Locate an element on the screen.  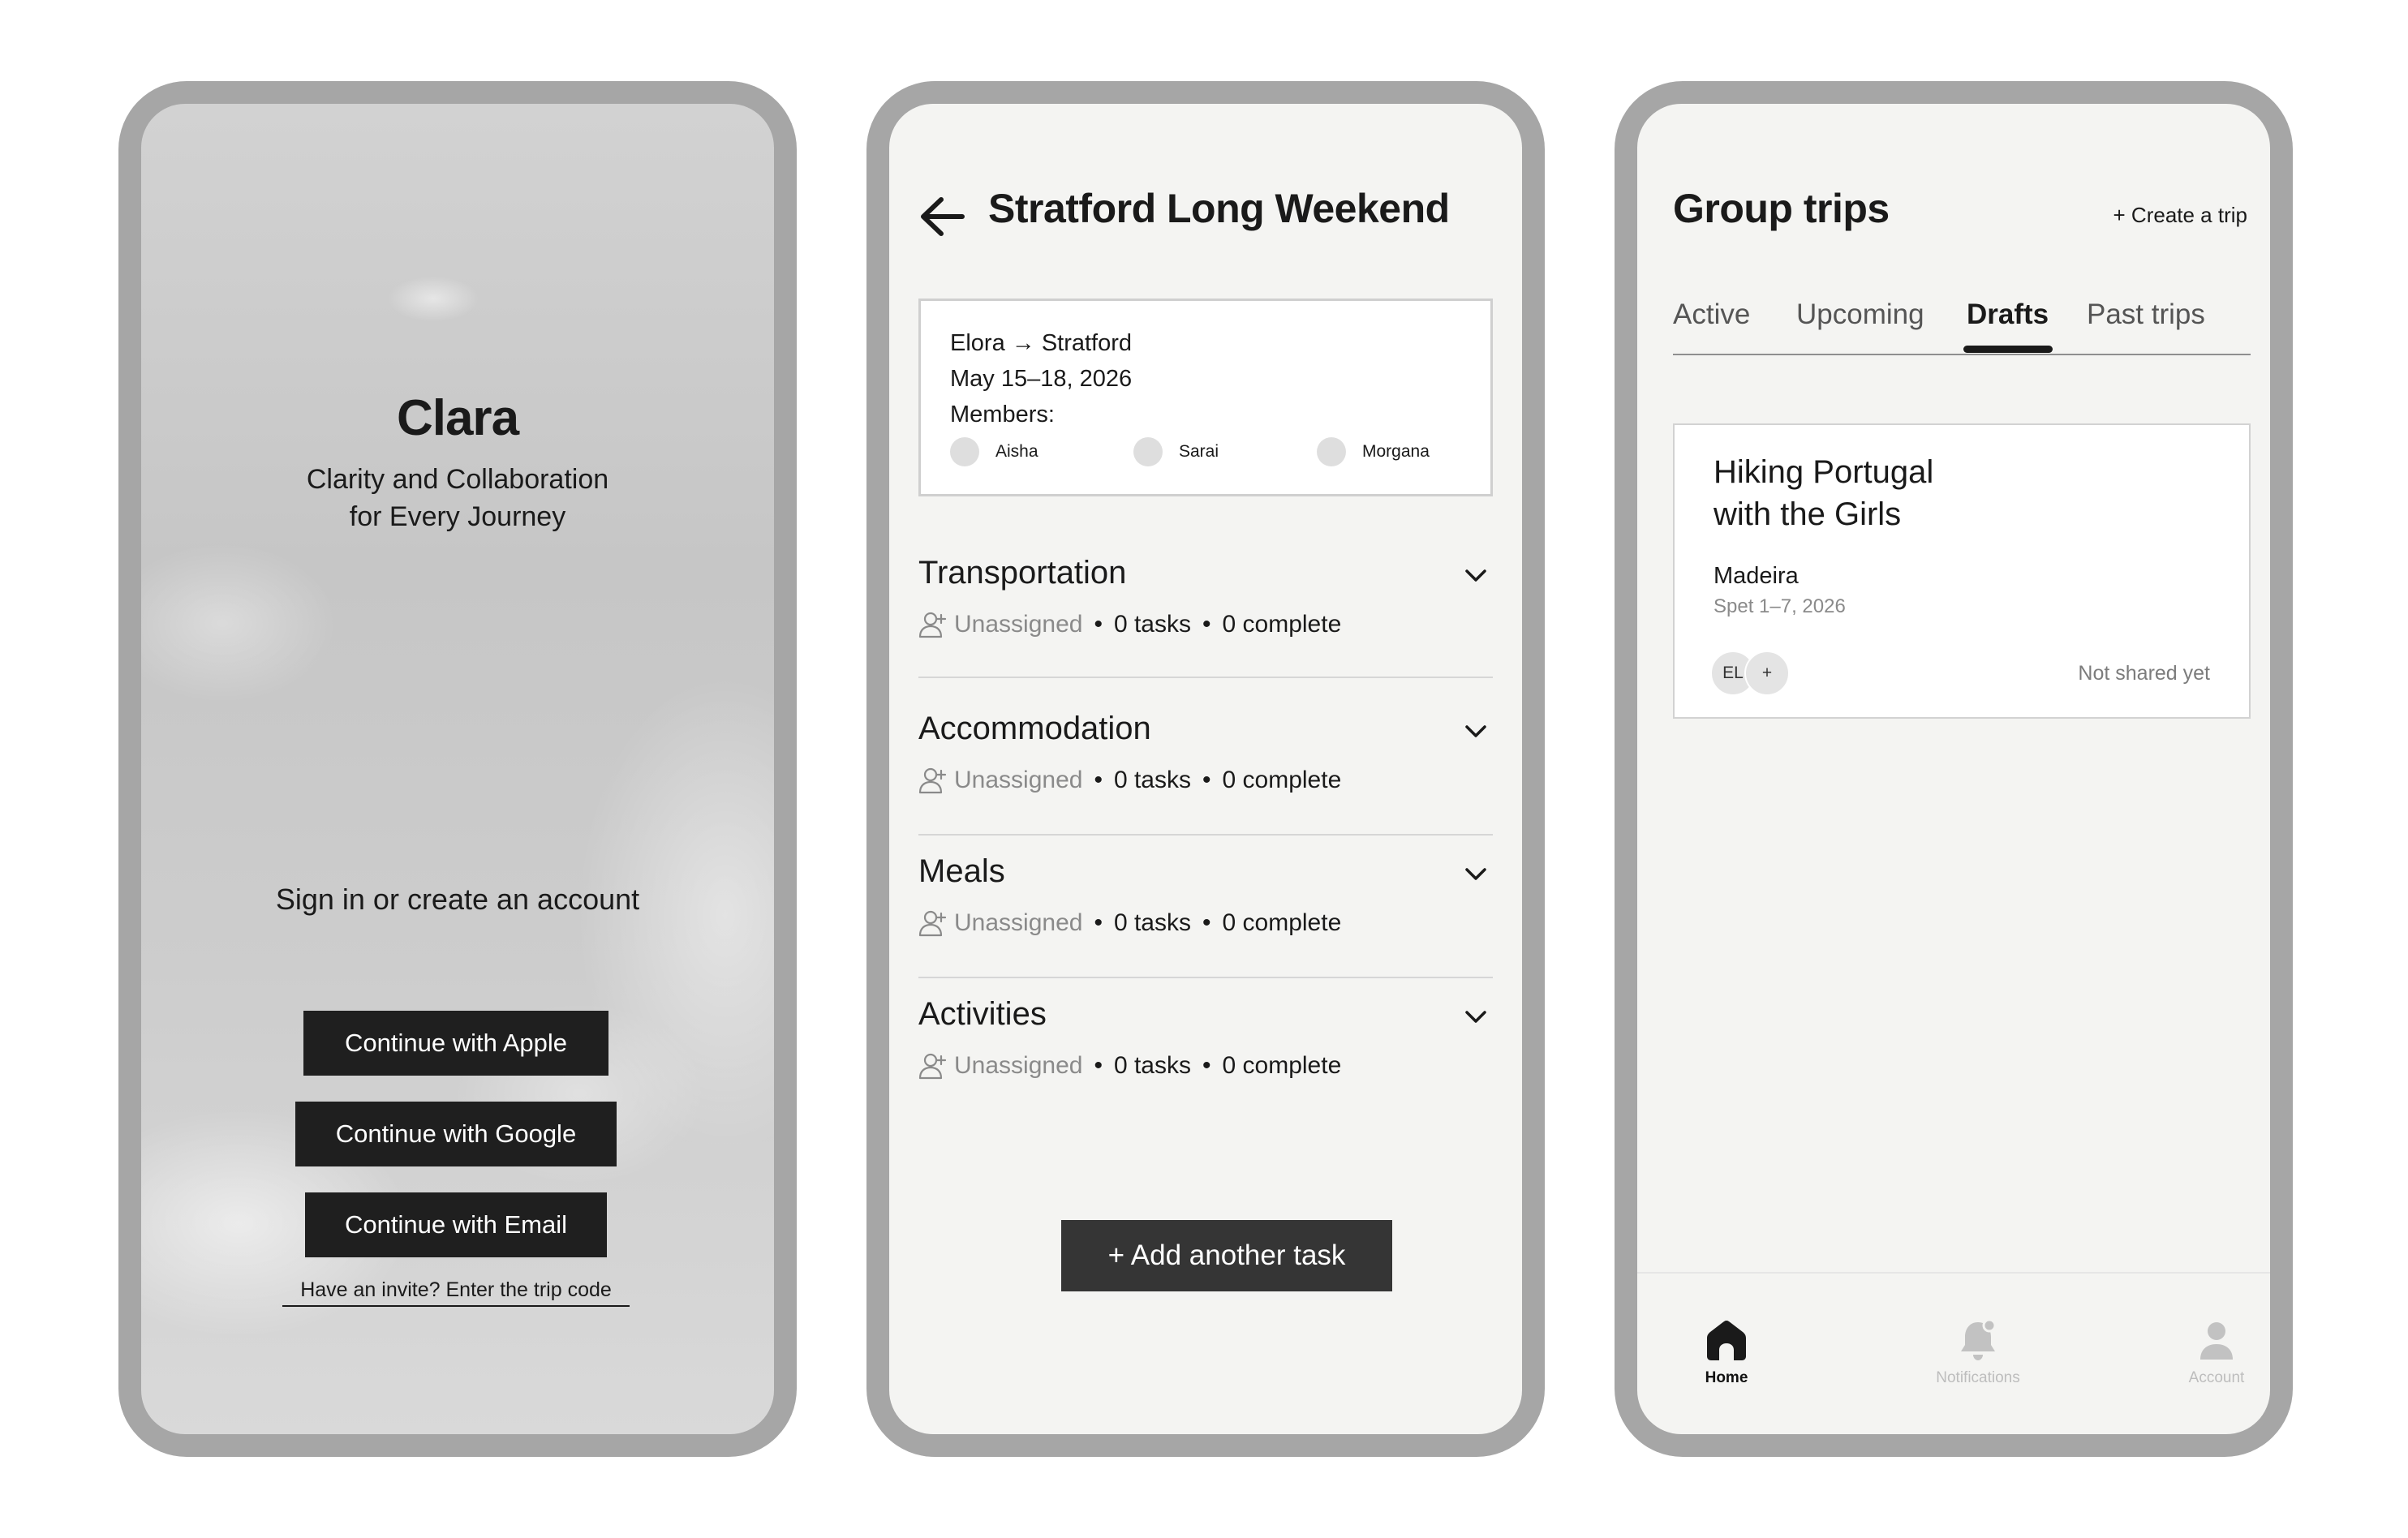
nav-account: Account is located at coordinates (2211, 1351).